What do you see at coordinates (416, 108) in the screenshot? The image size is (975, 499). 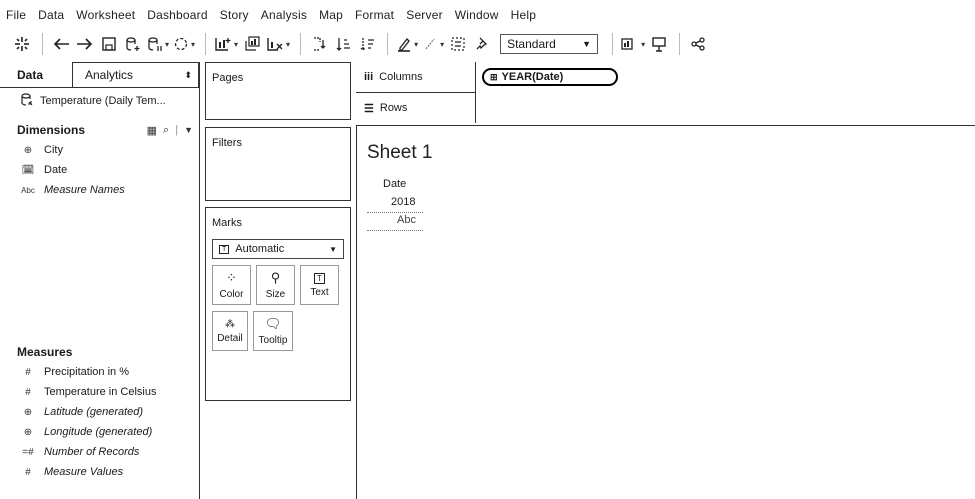 I see `rows-label: ☰ Rows` at bounding box center [416, 108].